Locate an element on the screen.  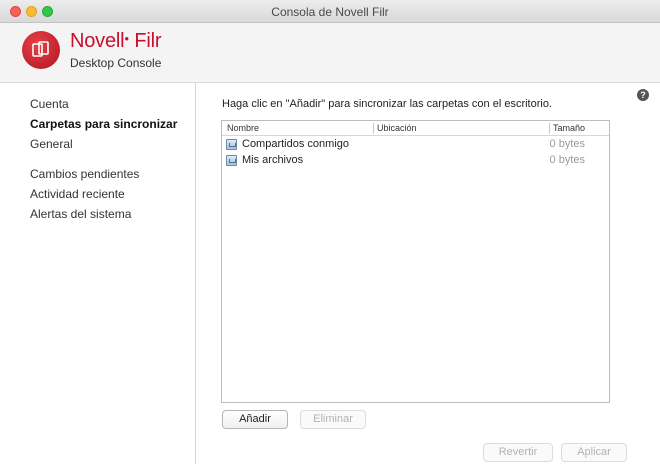
table-row: Compartidos conmigo 0 bytes is located at coordinates (415, 146).